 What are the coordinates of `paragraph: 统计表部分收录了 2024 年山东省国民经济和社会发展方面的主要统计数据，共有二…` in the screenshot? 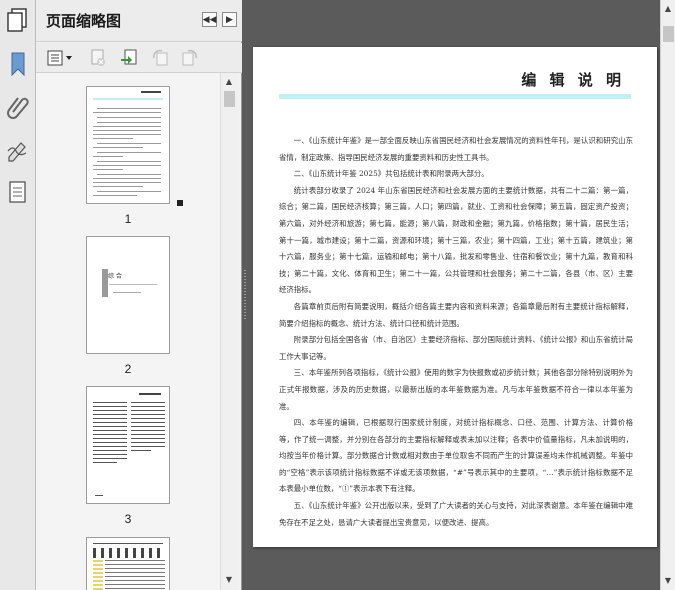 It's located at (456, 240).